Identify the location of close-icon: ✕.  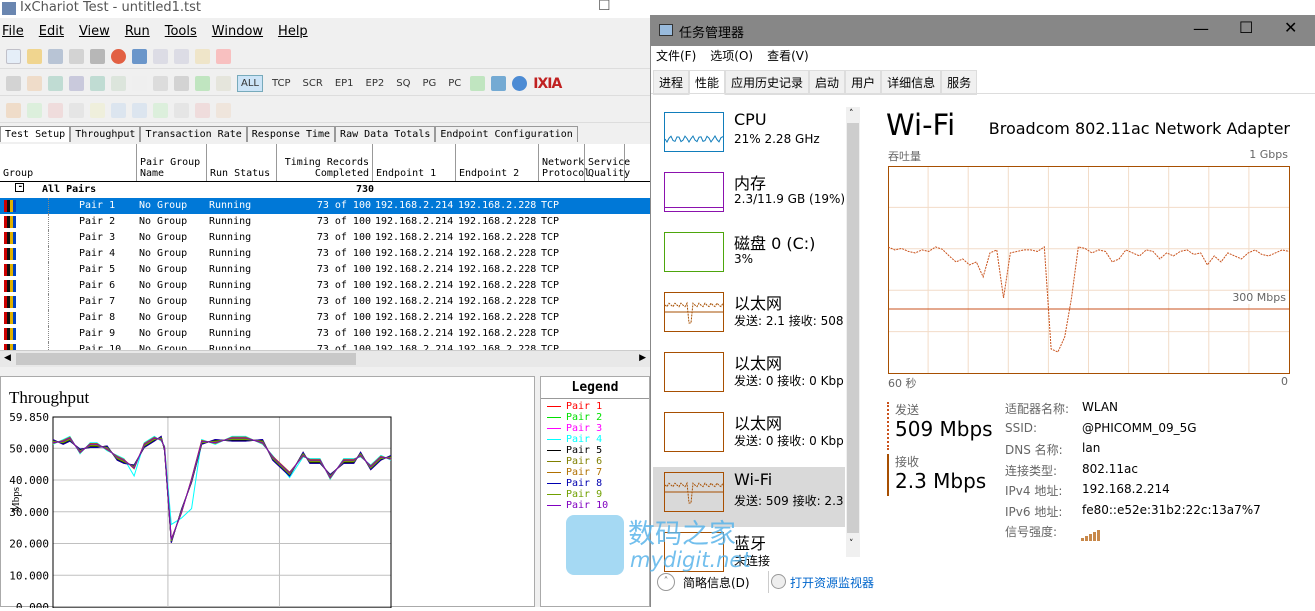
(1290, 27).